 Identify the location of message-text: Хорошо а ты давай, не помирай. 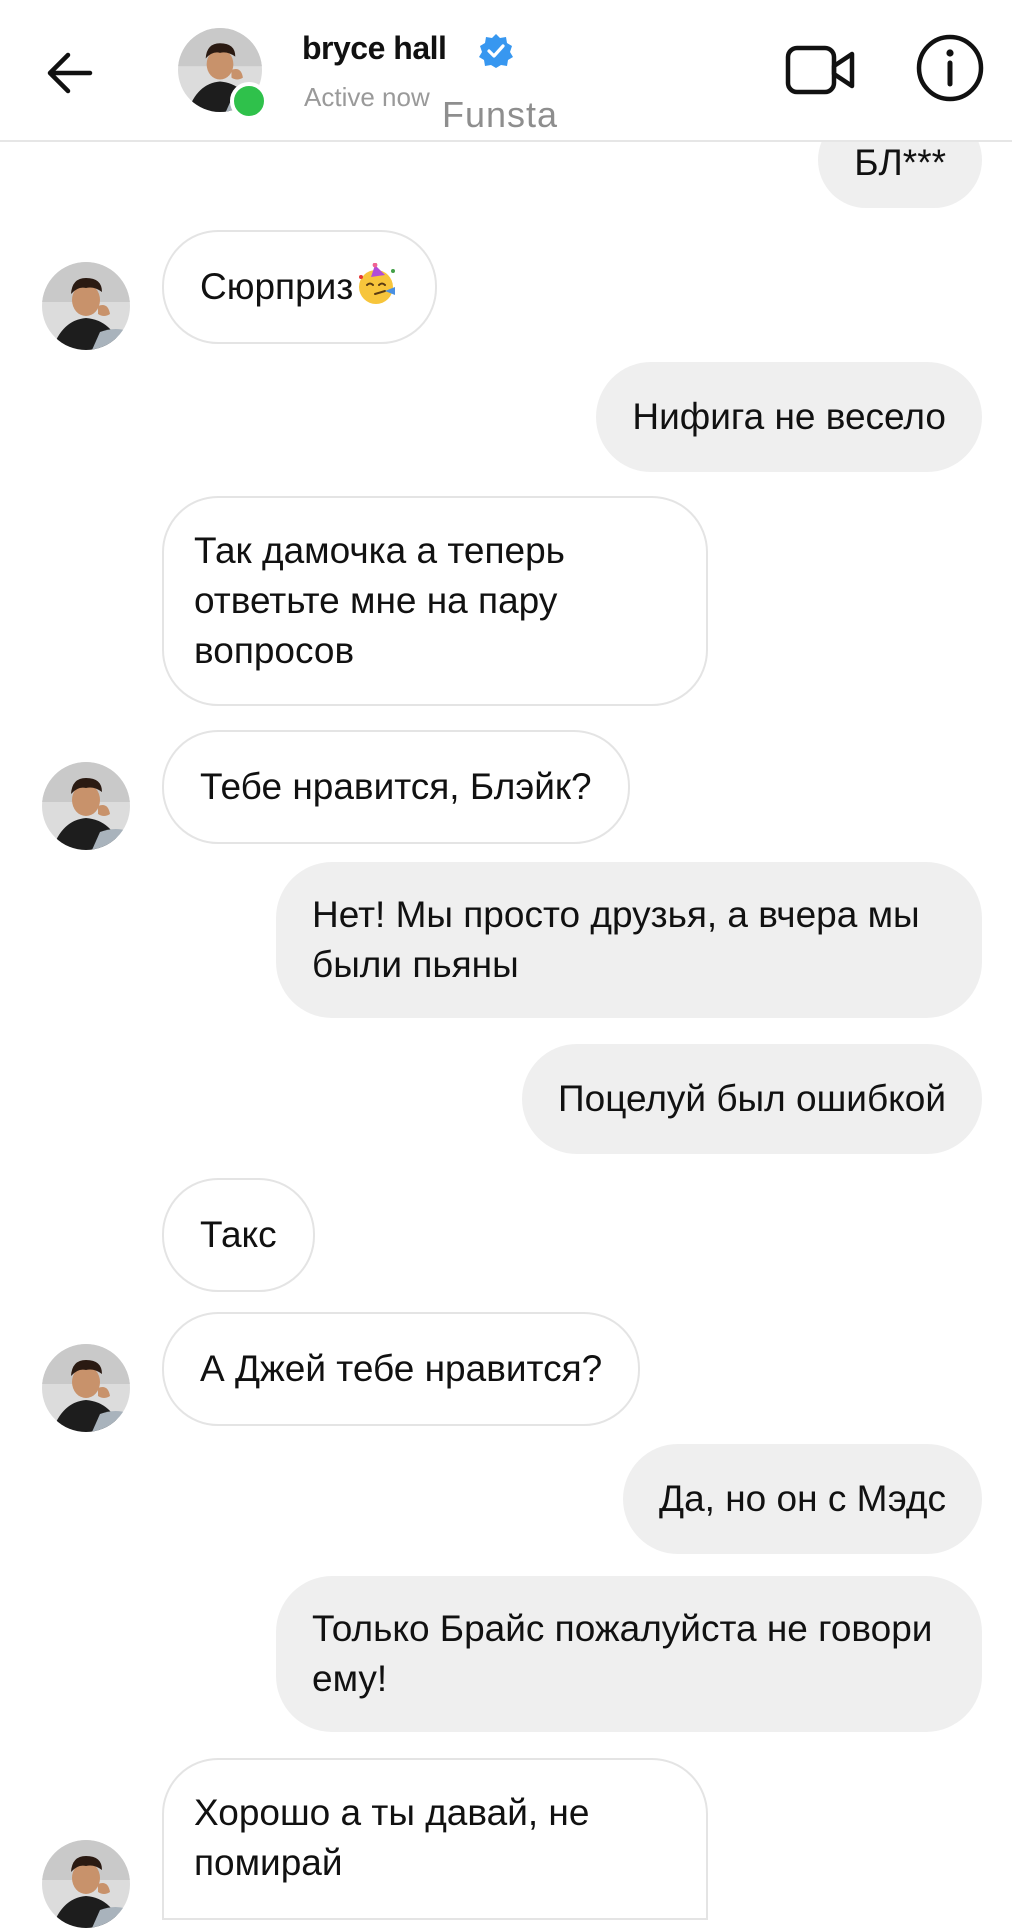
(392, 1837).